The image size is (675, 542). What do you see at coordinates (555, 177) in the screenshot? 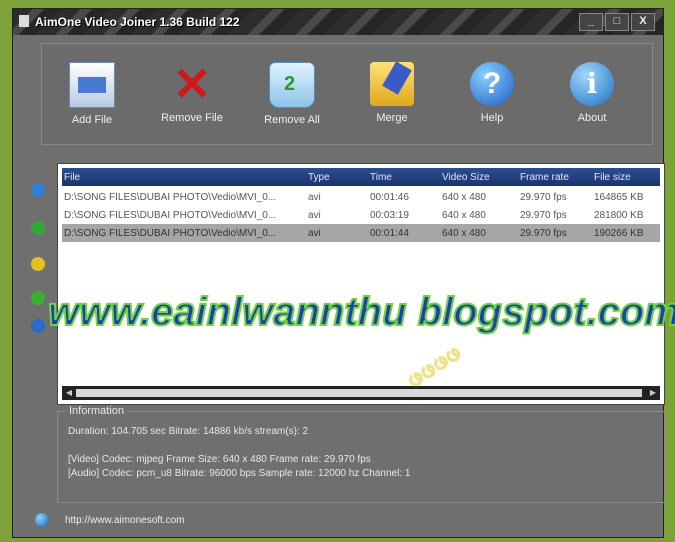
I see `column-frame-rate: Frame rate` at bounding box center [555, 177].